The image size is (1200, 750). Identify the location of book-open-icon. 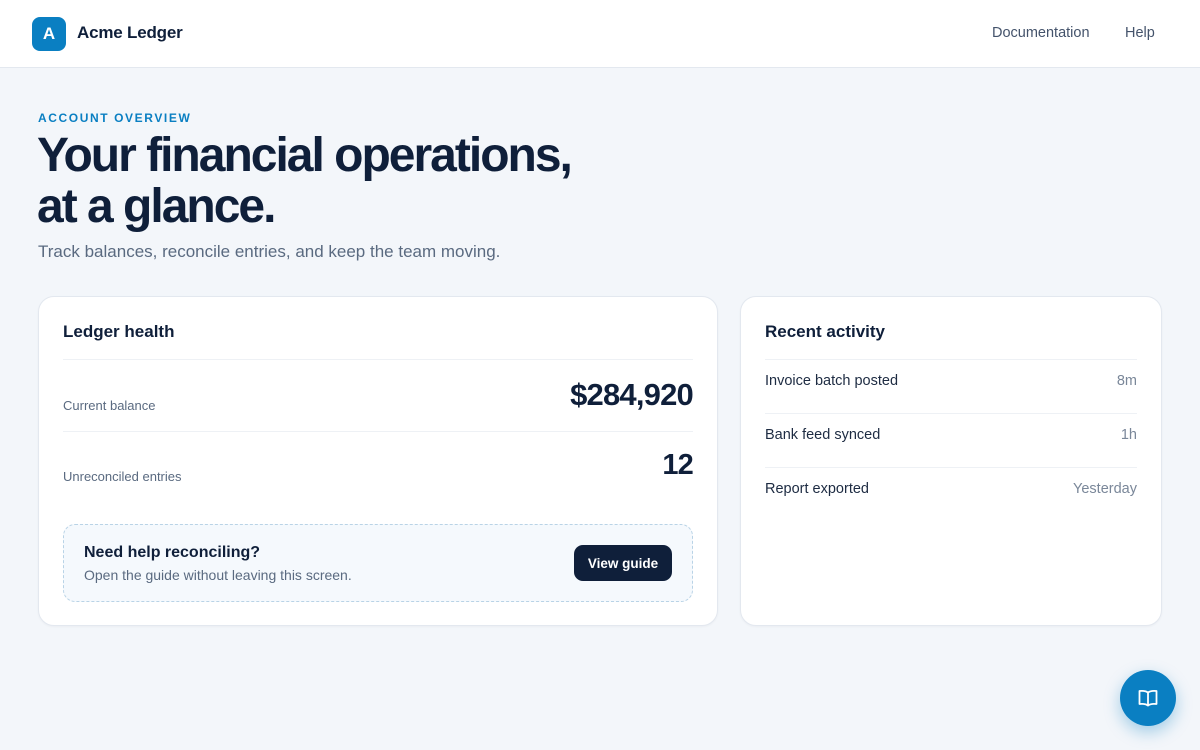
(1148, 698).